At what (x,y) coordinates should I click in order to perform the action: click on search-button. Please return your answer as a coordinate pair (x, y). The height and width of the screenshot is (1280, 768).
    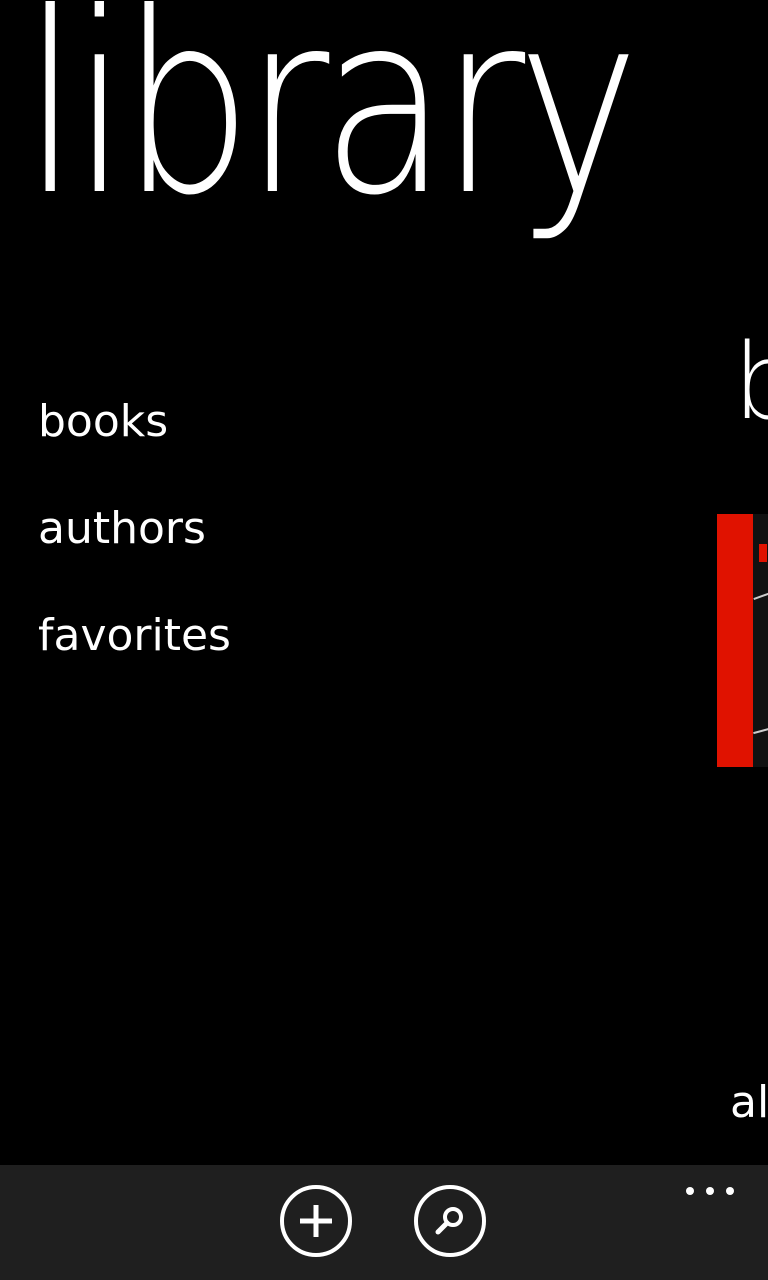
    Looking at the image, I should click on (450, 1221).